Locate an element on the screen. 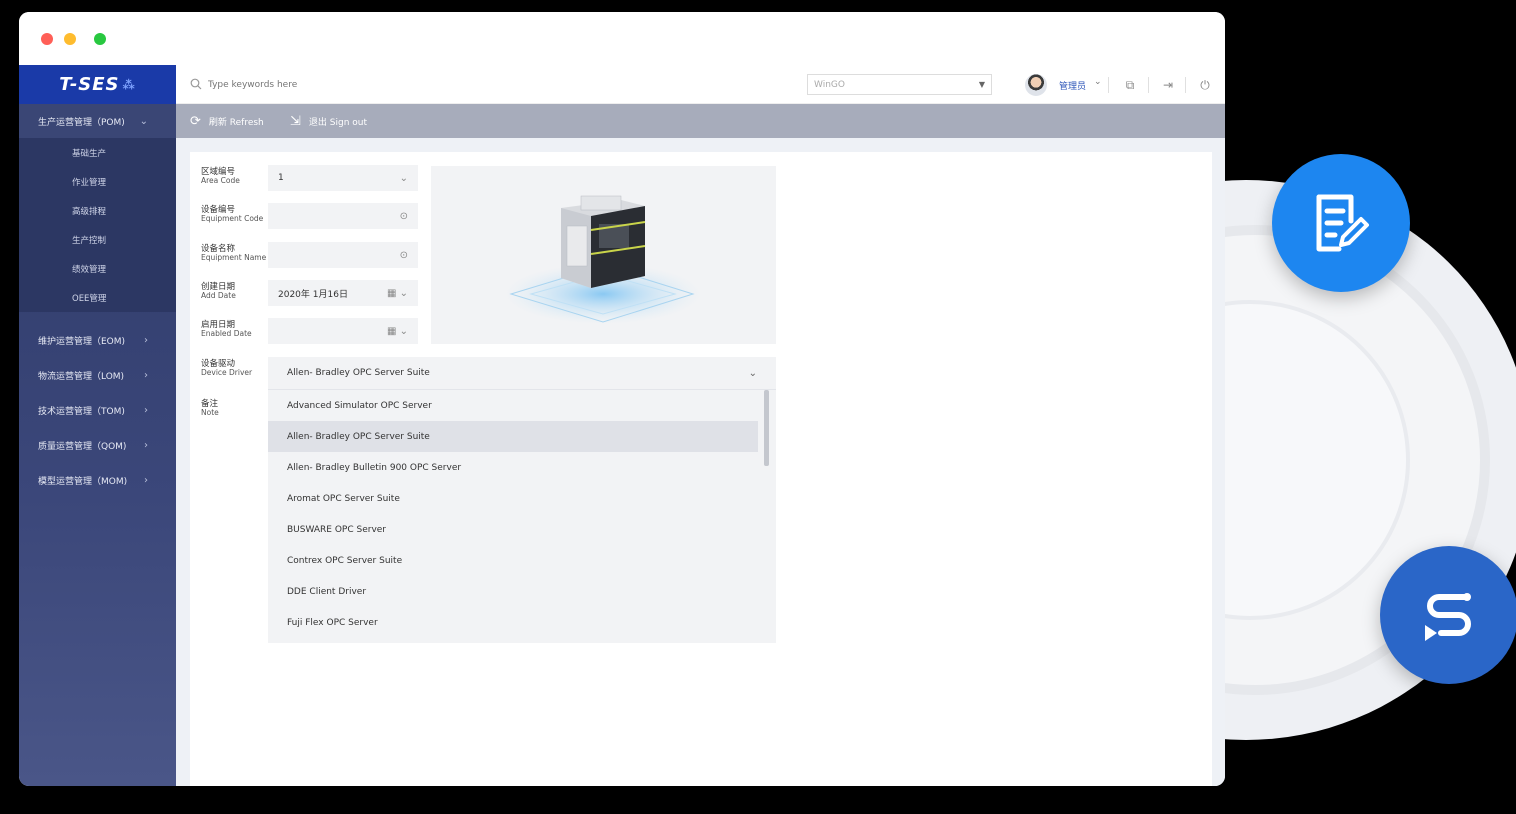 Image resolution: width=1516 pixels, height=814 pixels. equipment-code-label: 设备编号 Equipment Code is located at coordinates (232, 214).